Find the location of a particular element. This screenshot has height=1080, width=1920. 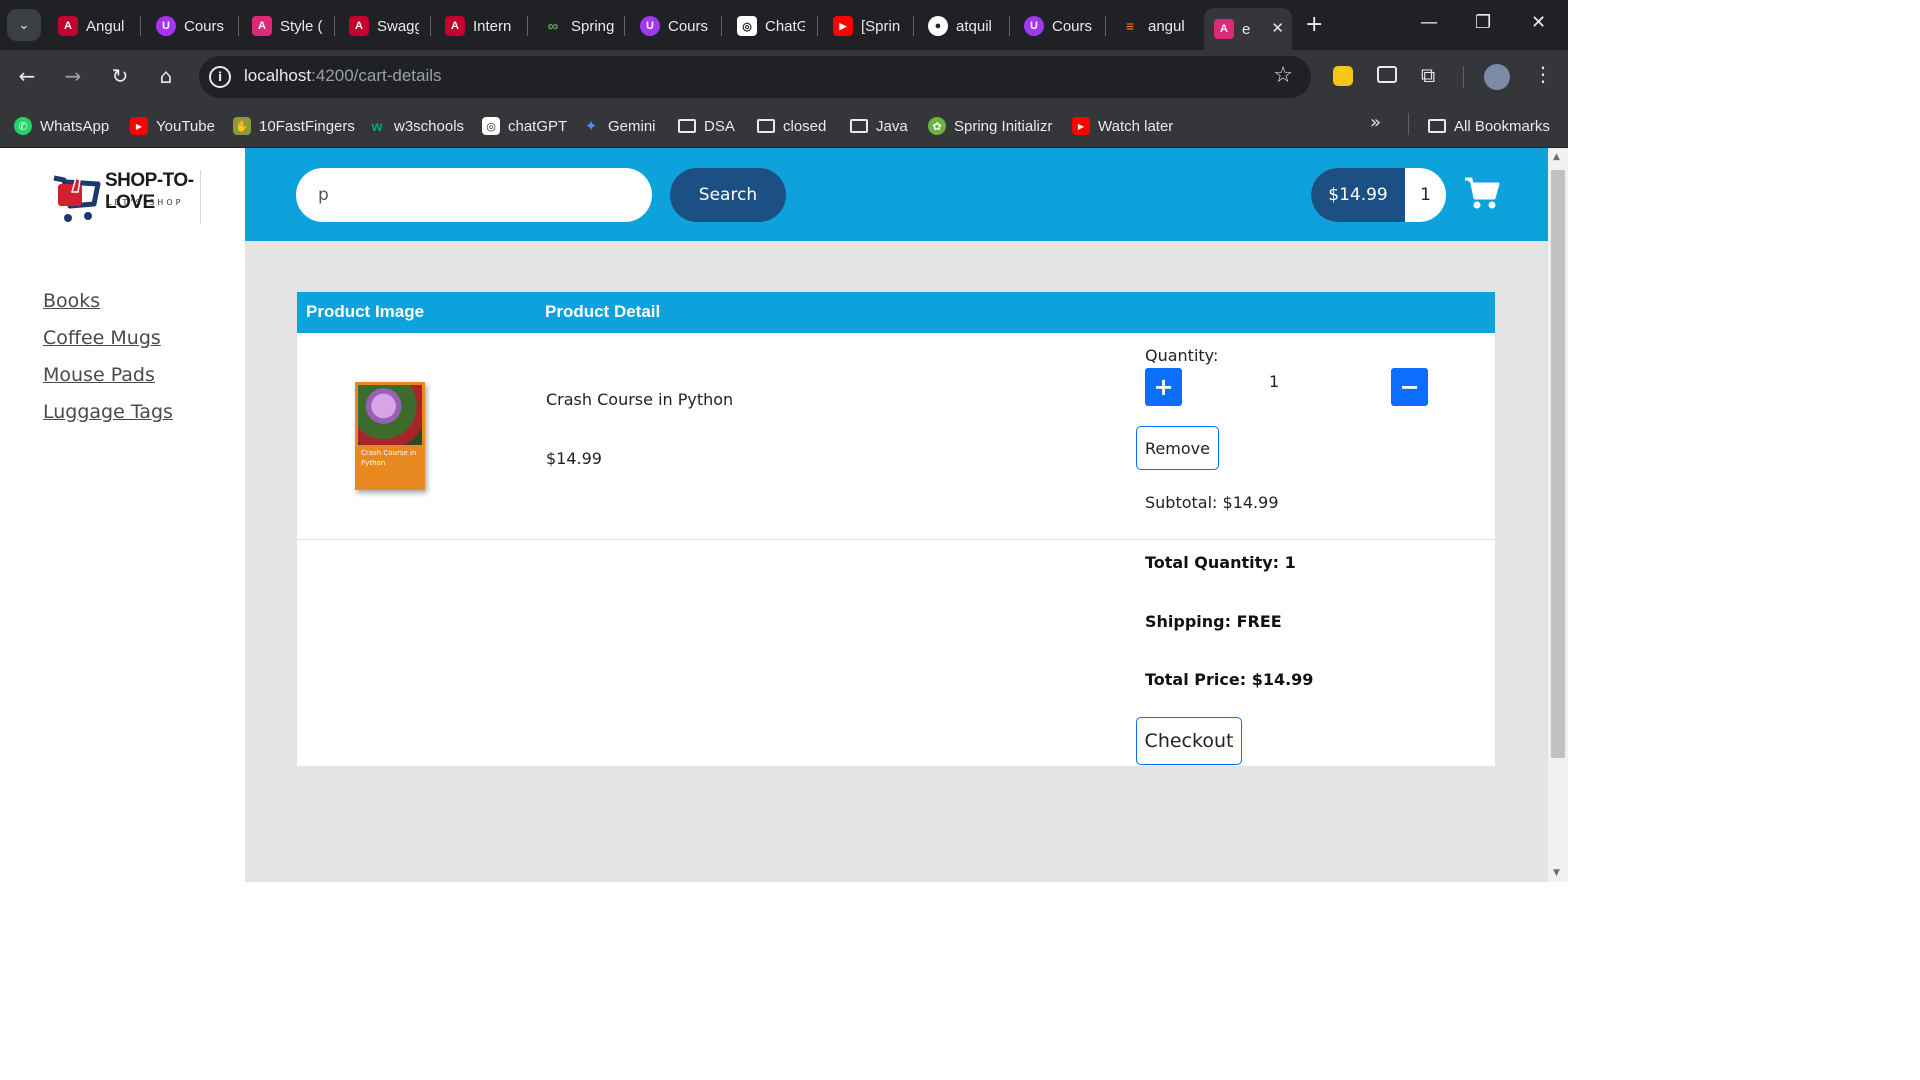

tab-title: ChatG is located at coordinates (785, 26).